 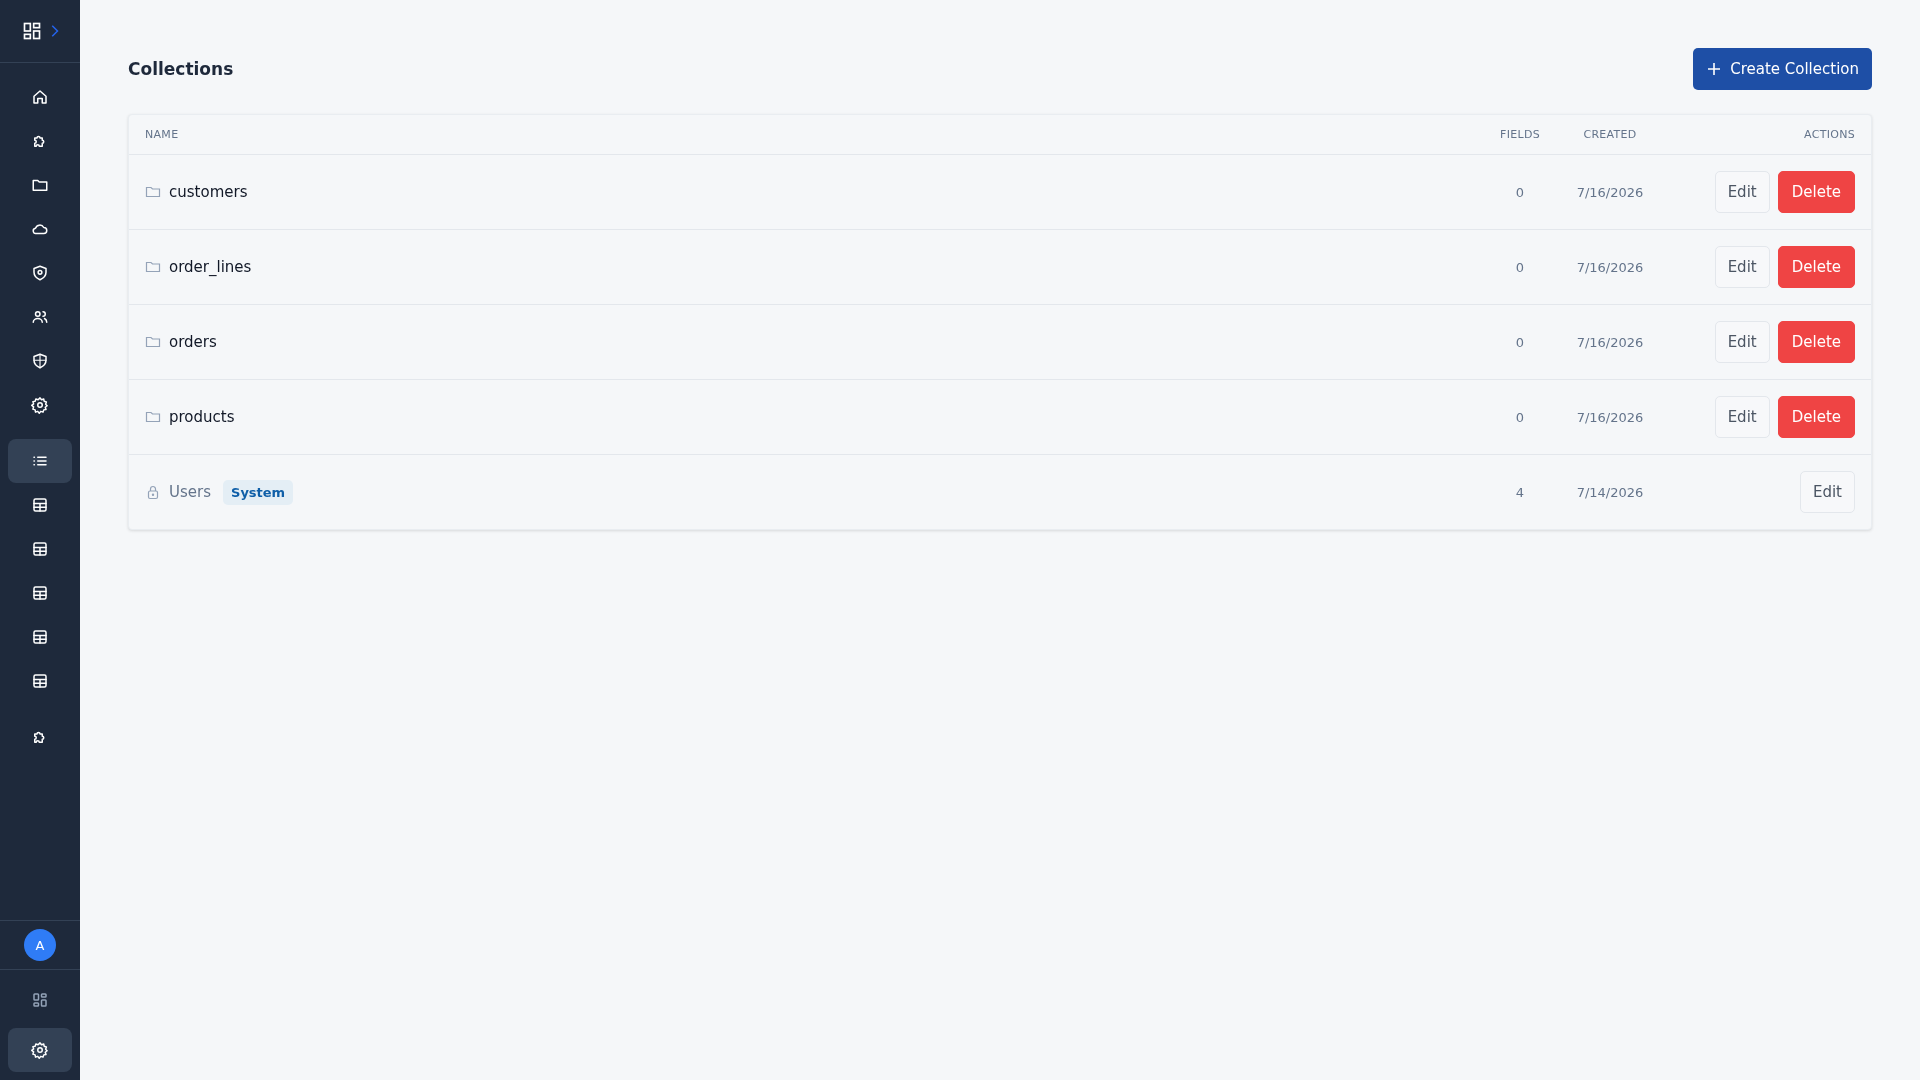 I want to click on page-title: Collections, so click(x=181, y=69).